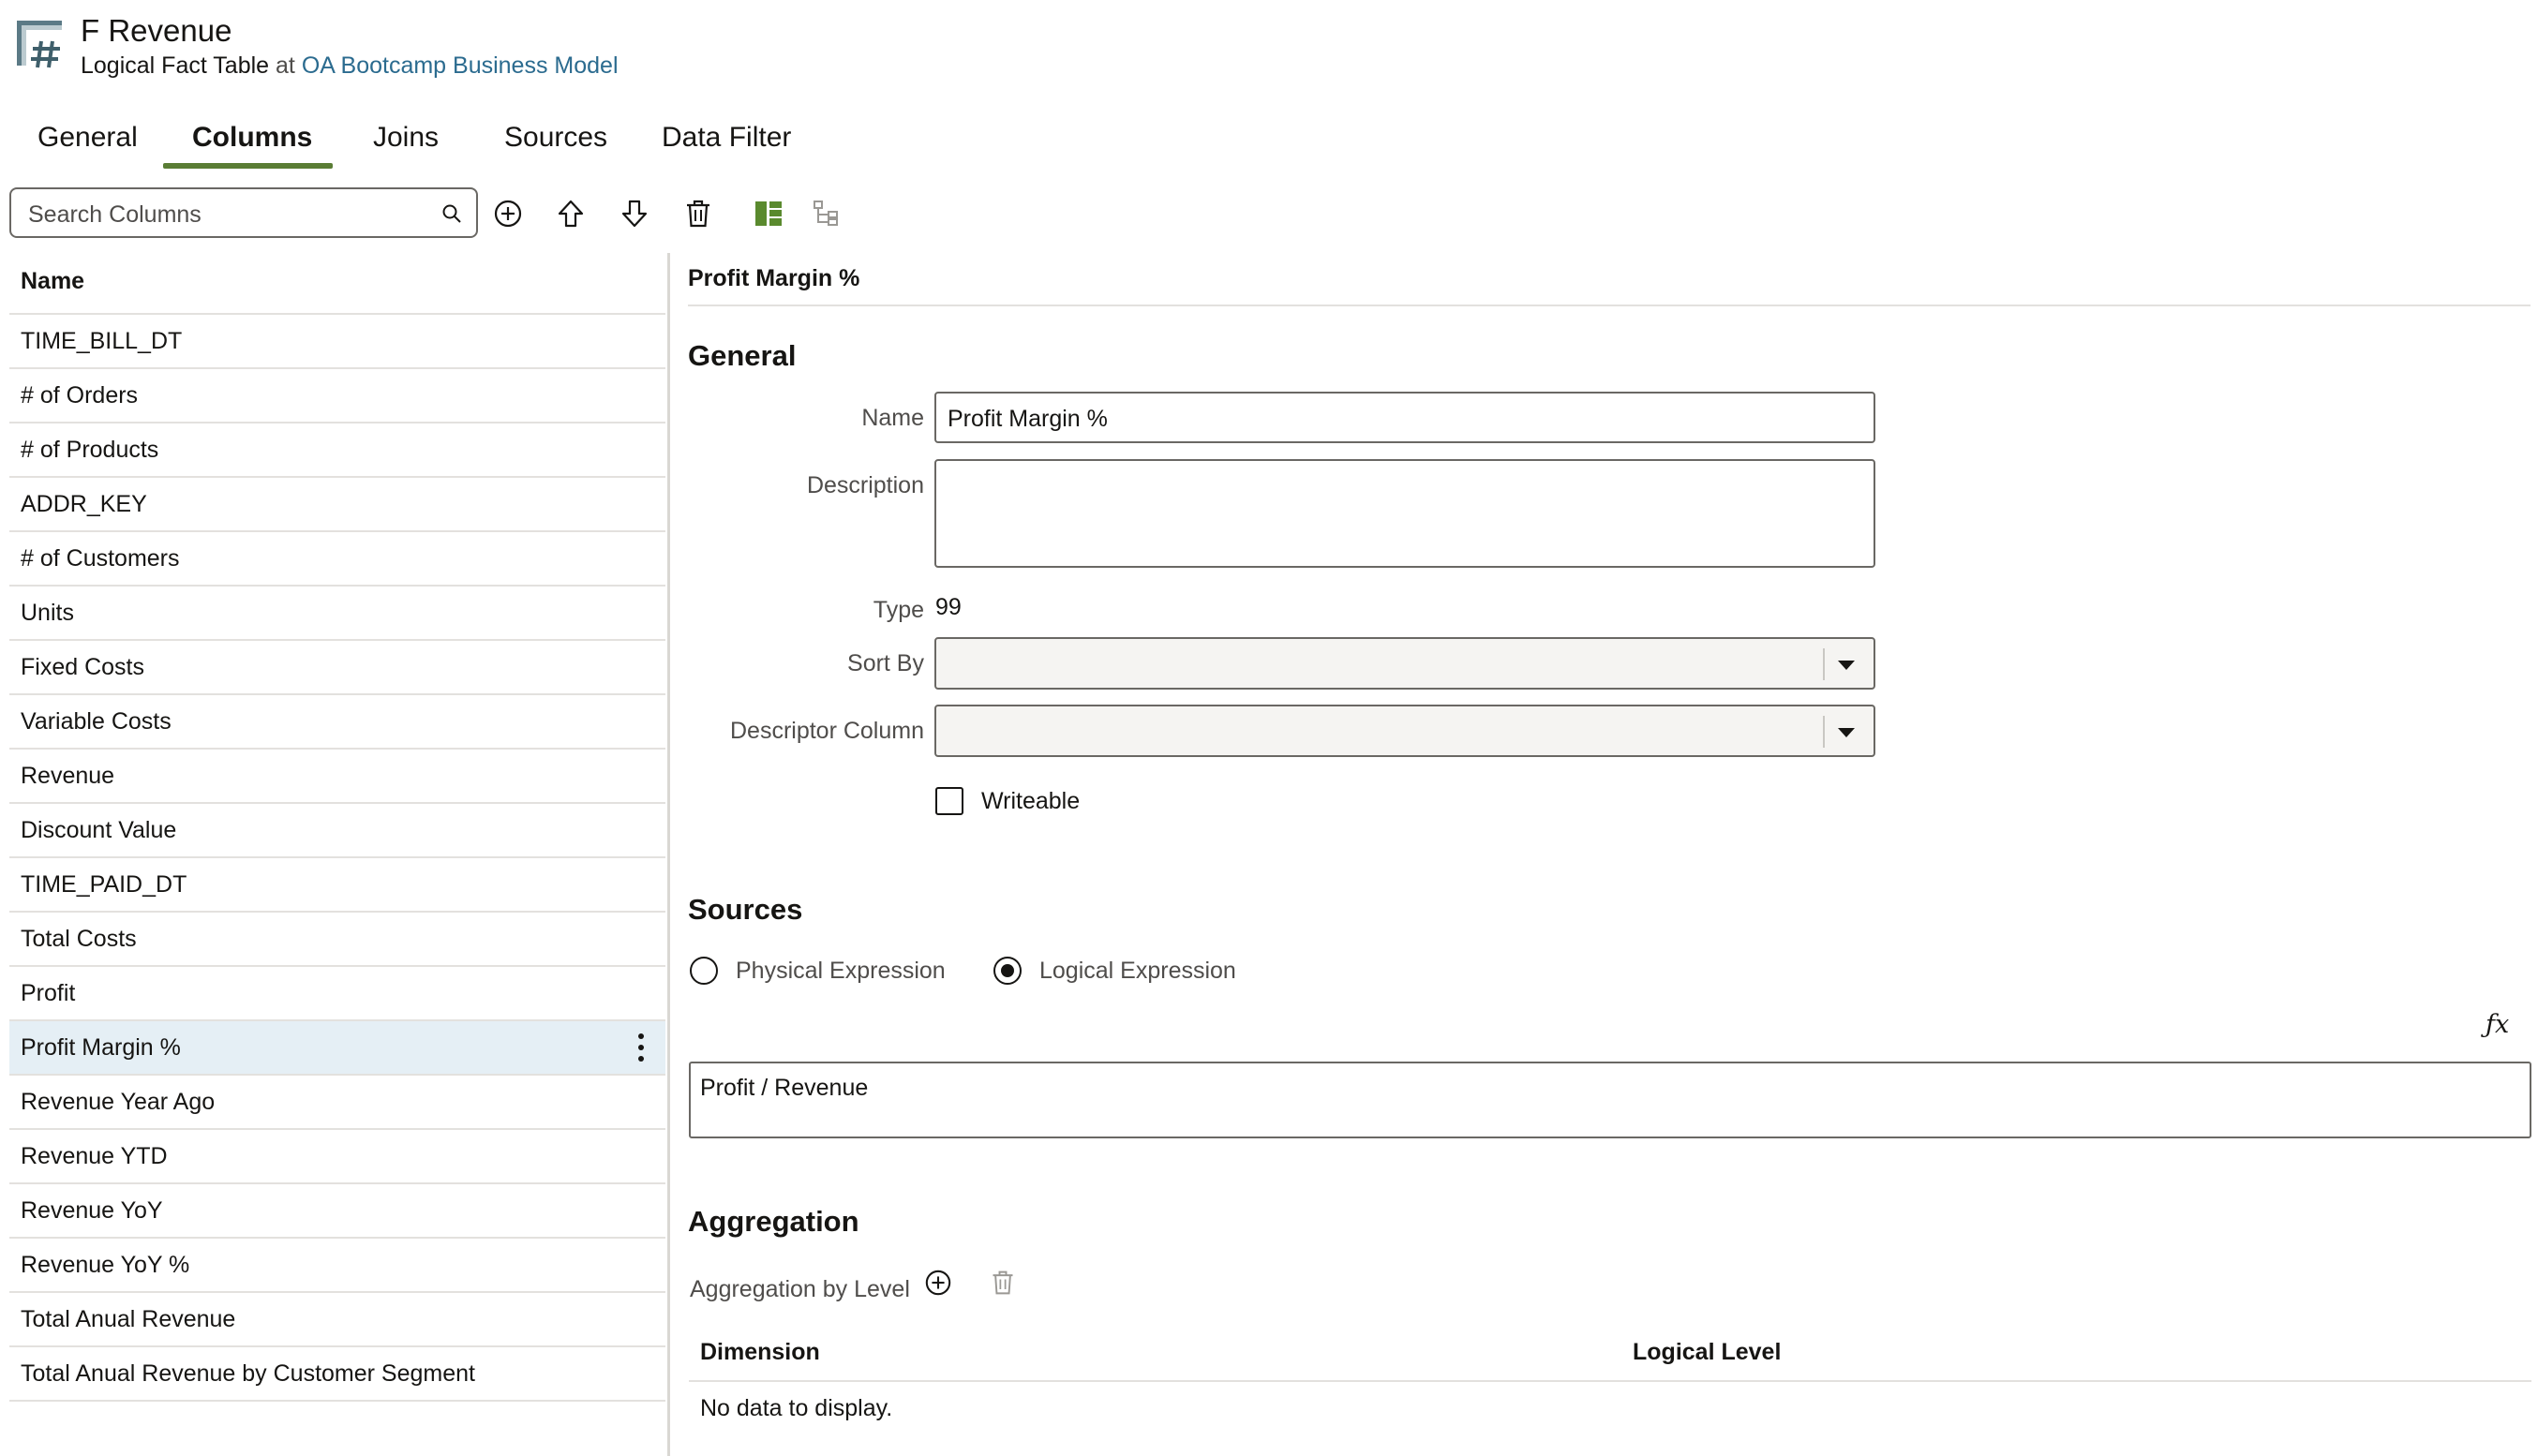  Describe the element at coordinates (337, 342) in the screenshot. I see `list-item: TIME_BILL_DT` at that location.